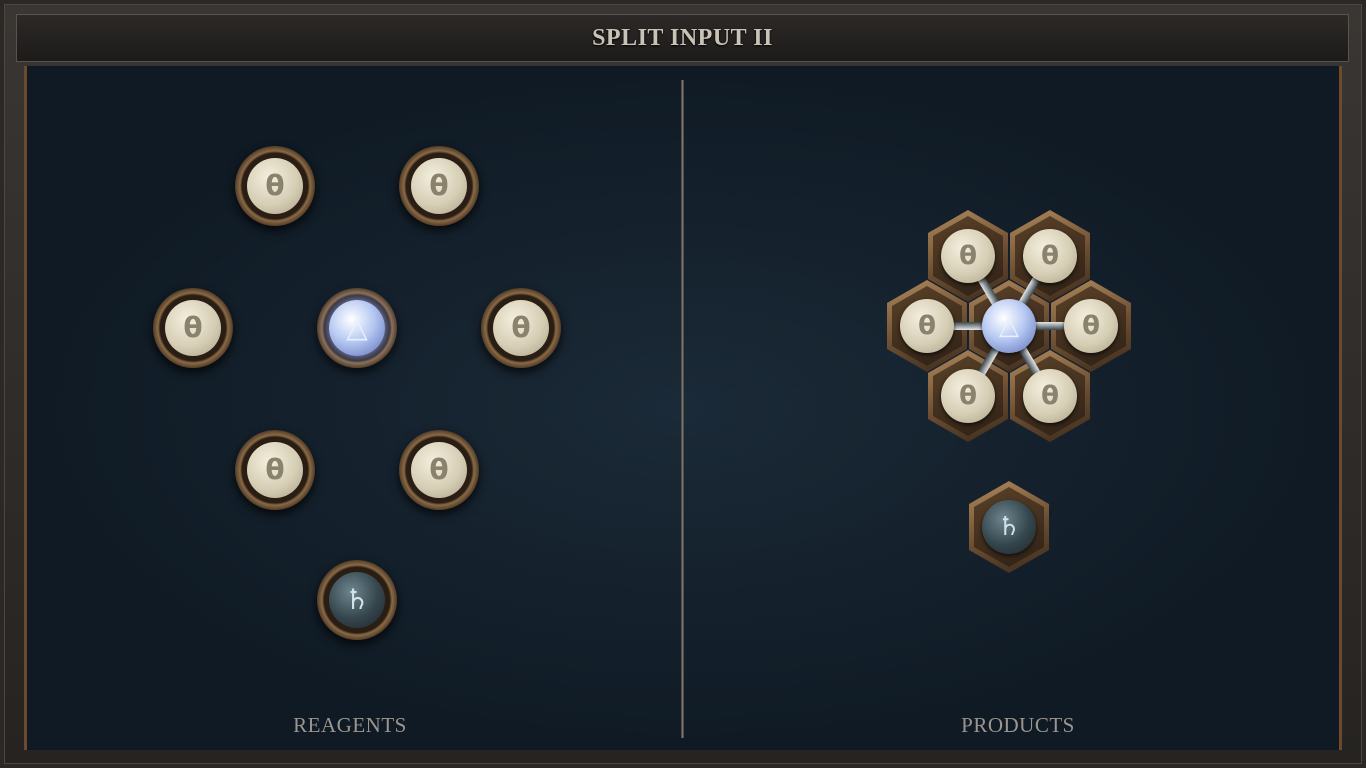 The height and width of the screenshot is (768, 1366). What do you see at coordinates (350, 725) in the screenshot?
I see `reagents-label: REAGENTS` at bounding box center [350, 725].